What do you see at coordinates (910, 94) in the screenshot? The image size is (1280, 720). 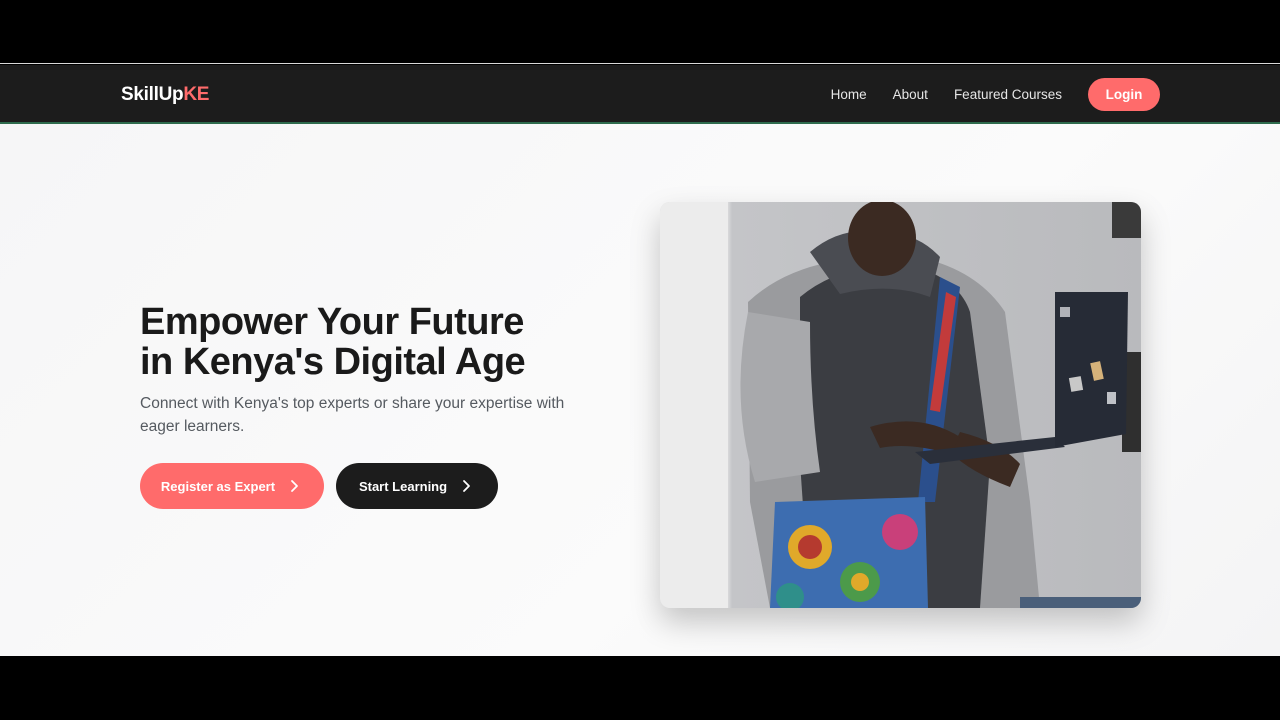 I see `nav-link-about: About` at bounding box center [910, 94].